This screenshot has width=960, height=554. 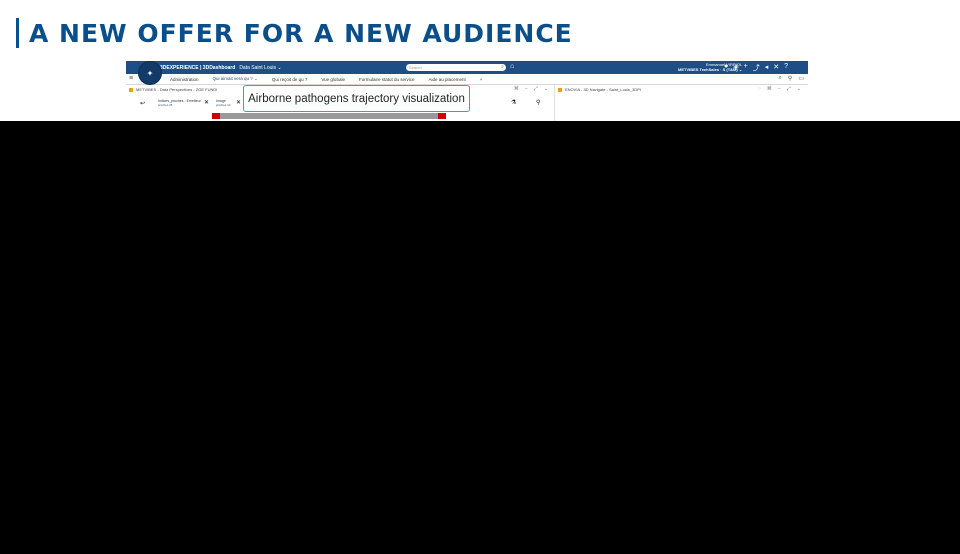 I want to click on brand-label: 3DEXPERIENCE | 3DDashboard, so click(x=198, y=67).